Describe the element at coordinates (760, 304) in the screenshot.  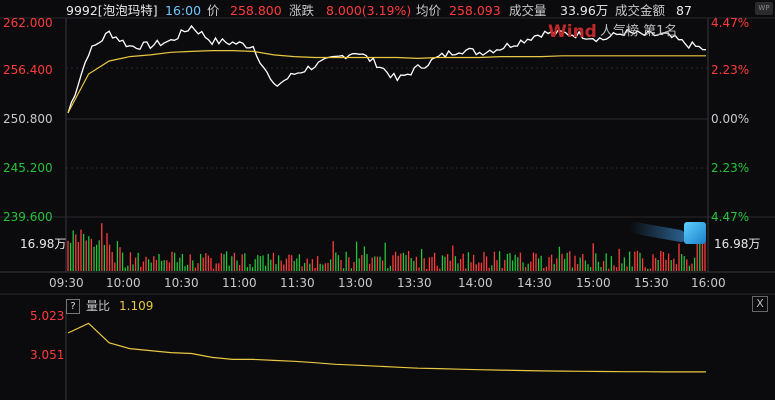
I see `close-panel-button: X` at that location.